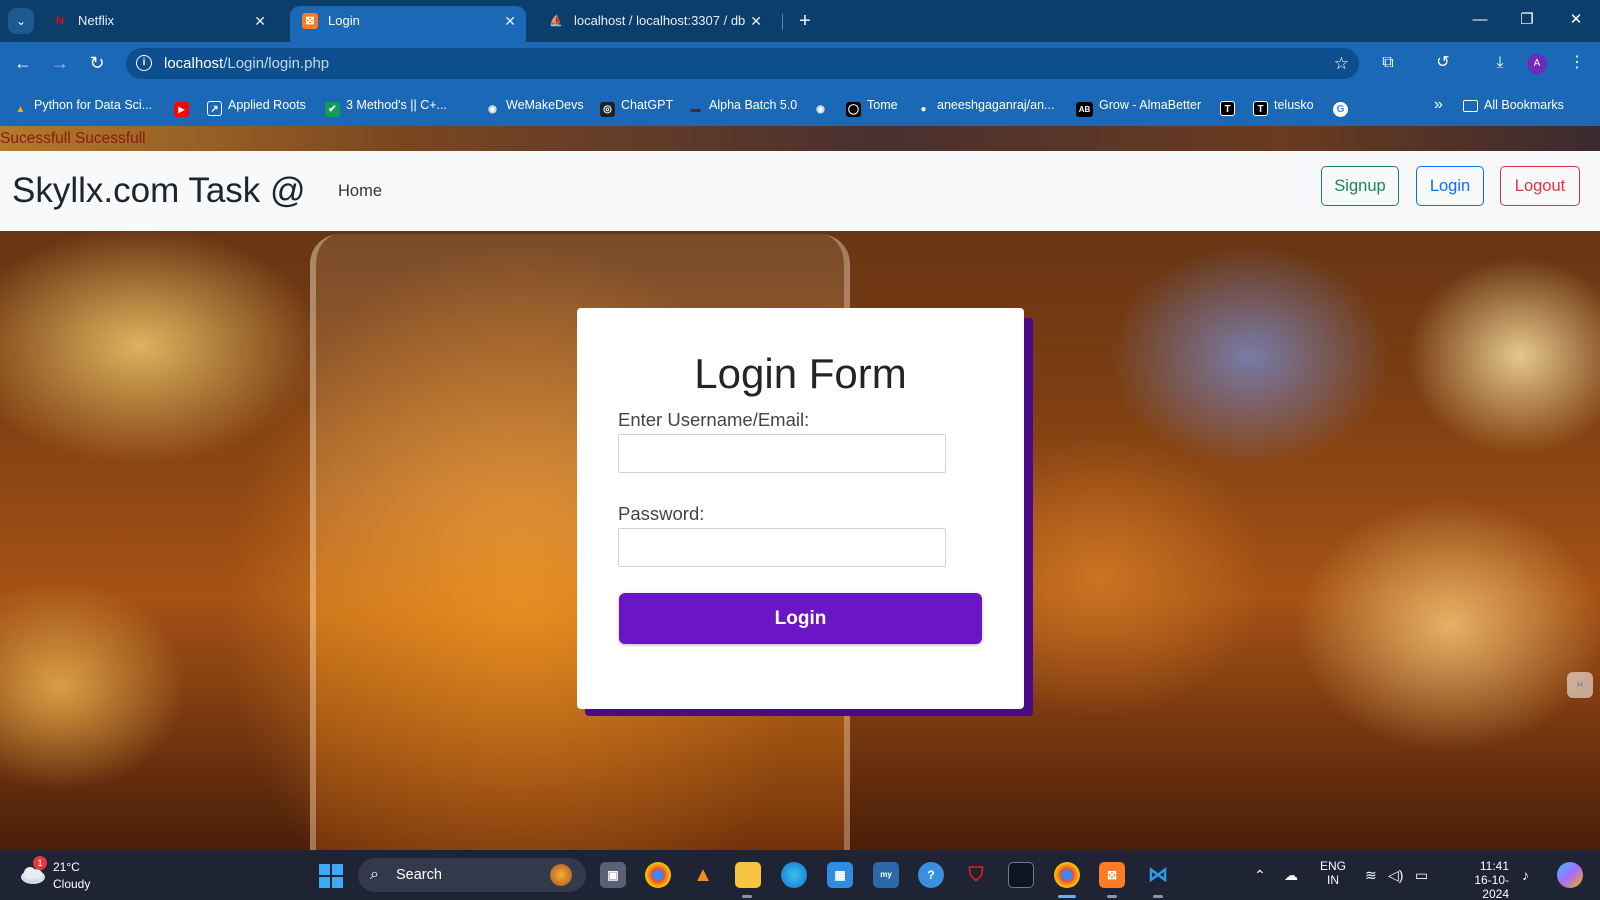 The height and width of the screenshot is (900, 1600). I want to click on password-input, so click(782, 547).